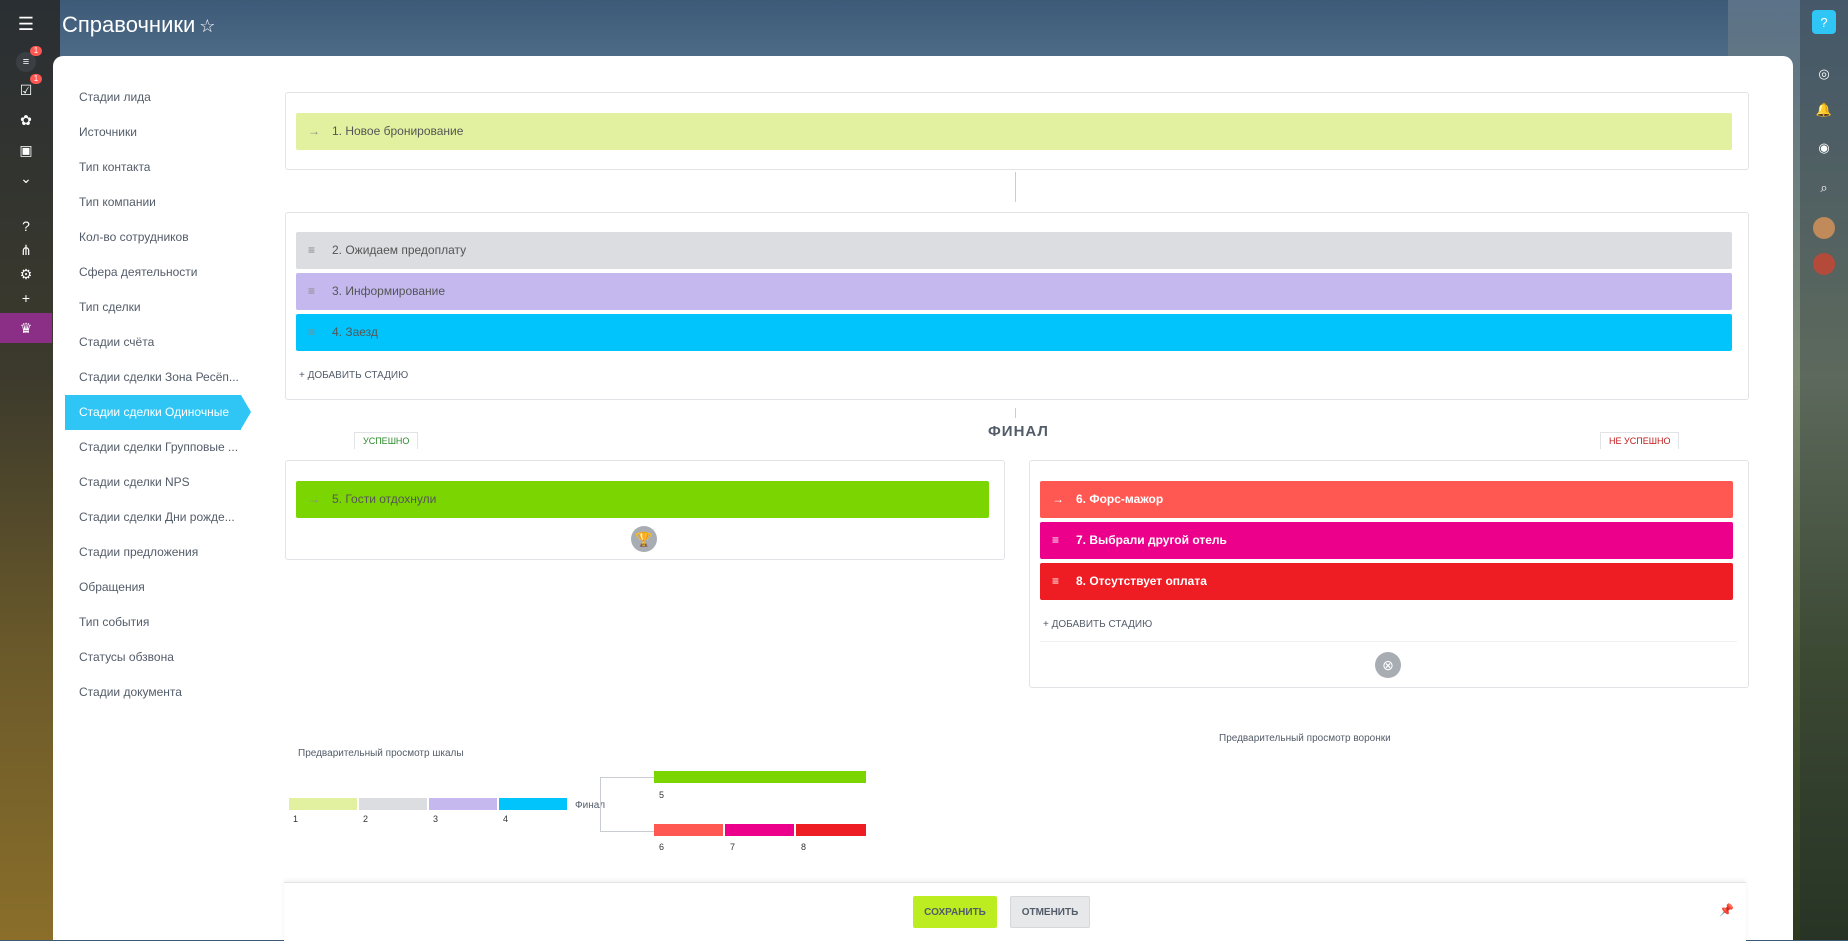 Image resolution: width=1848 pixels, height=941 pixels. Describe the element at coordinates (955, 912) in the screenshot. I see `save-button: СОХРАНИТЬ` at that location.